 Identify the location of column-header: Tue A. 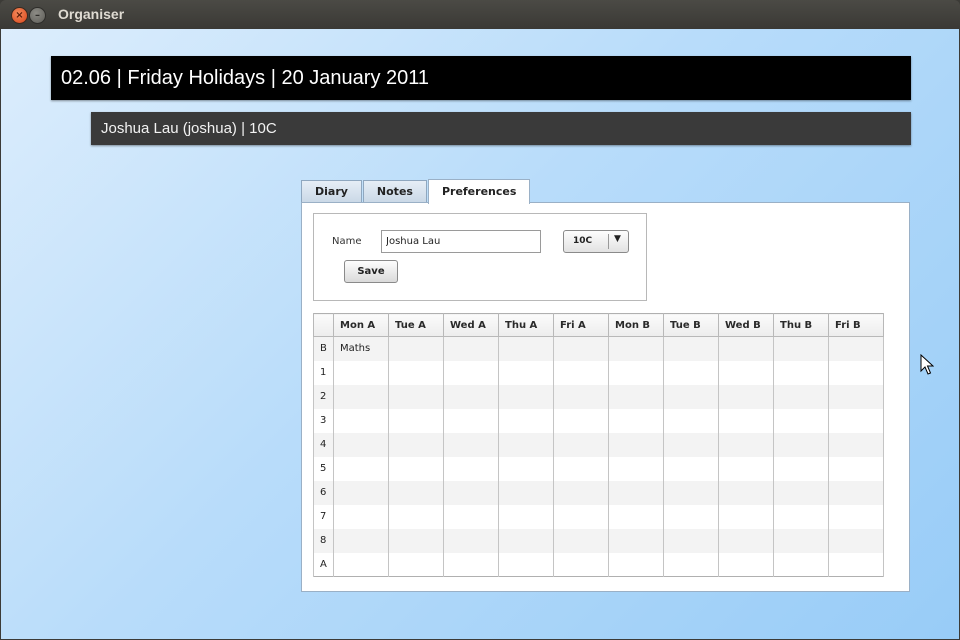
(416, 325).